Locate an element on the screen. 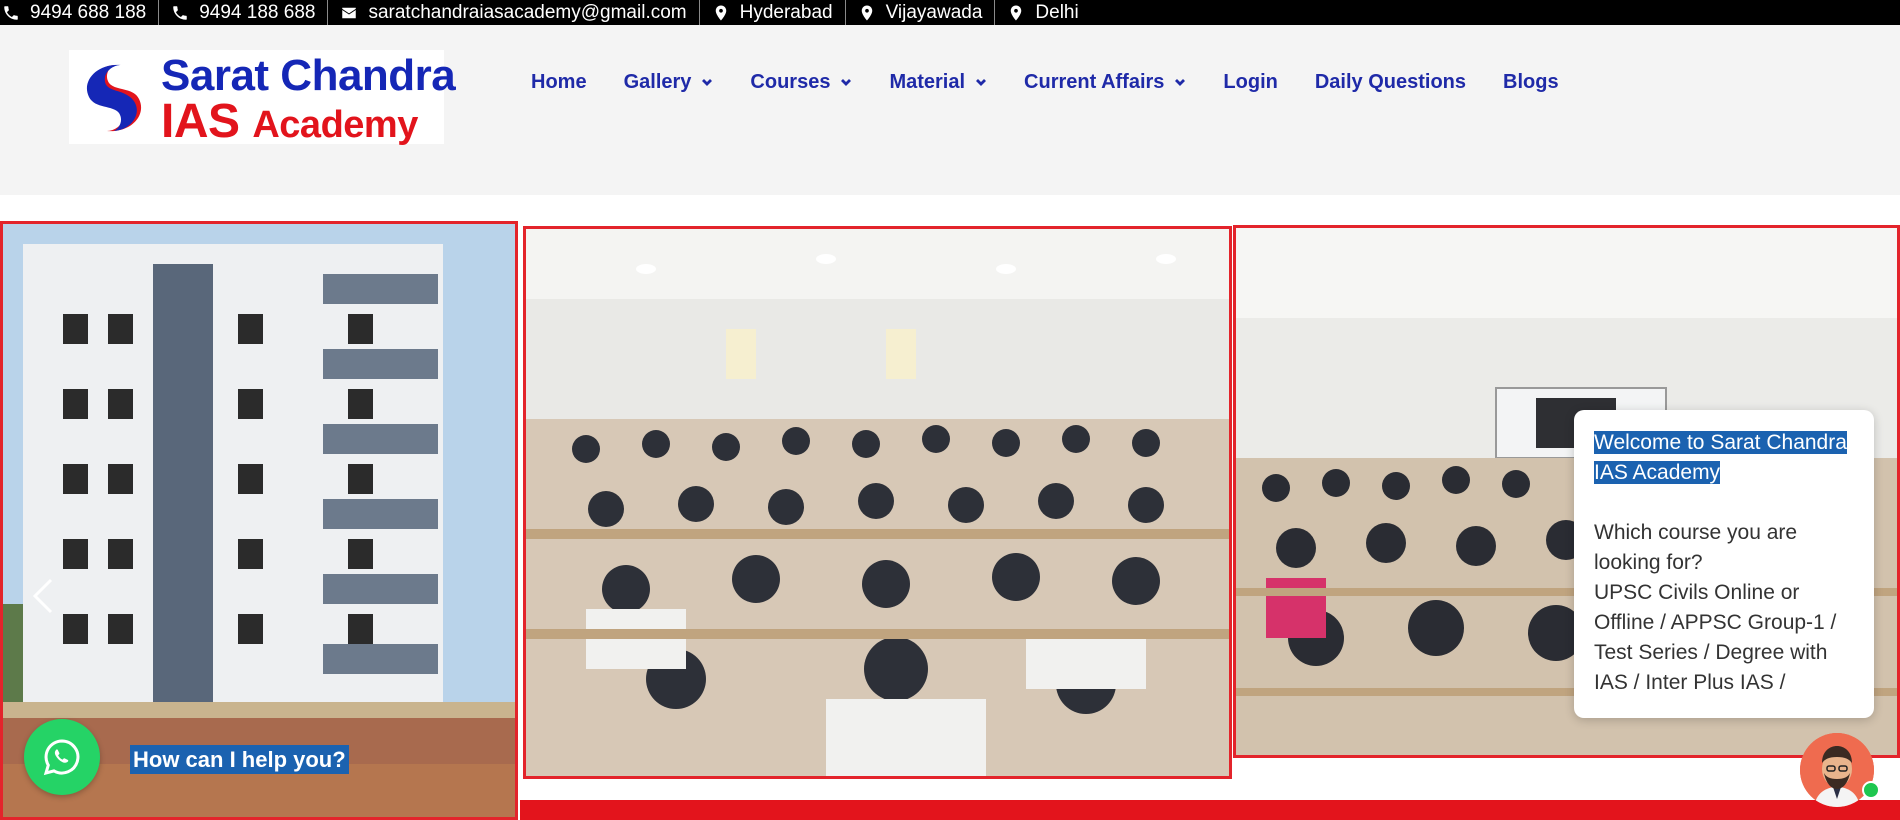 This screenshot has width=1900, height=820. email-link: saratchandraiasacademy@gmail.com is located at coordinates (514, 12).